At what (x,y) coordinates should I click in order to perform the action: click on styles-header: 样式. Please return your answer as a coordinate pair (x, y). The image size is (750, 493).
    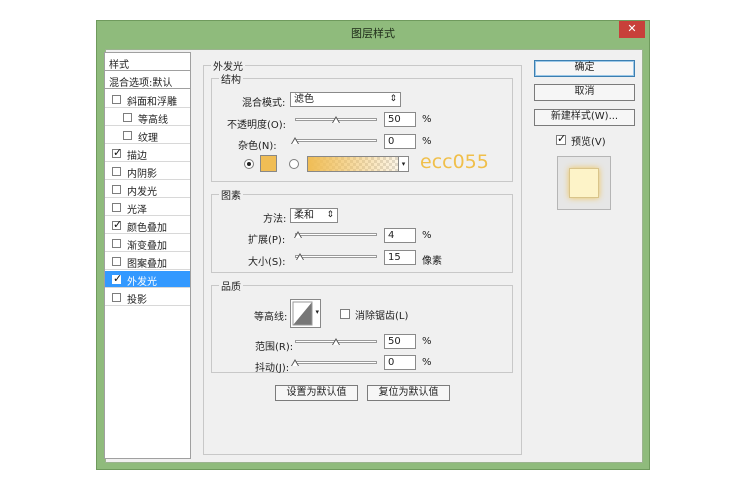
    Looking at the image, I should click on (147, 62).